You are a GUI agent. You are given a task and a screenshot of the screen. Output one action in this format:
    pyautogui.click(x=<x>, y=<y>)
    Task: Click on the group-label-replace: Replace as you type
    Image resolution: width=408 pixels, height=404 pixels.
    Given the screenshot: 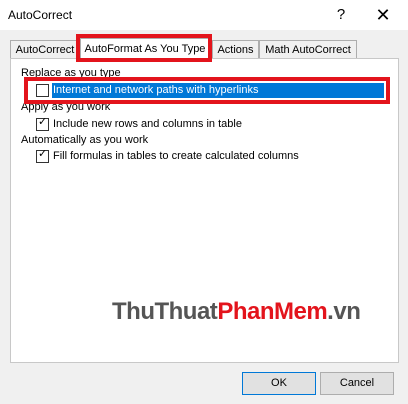 What is the action you would take?
    pyautogui.click(x=71, y=73)
    